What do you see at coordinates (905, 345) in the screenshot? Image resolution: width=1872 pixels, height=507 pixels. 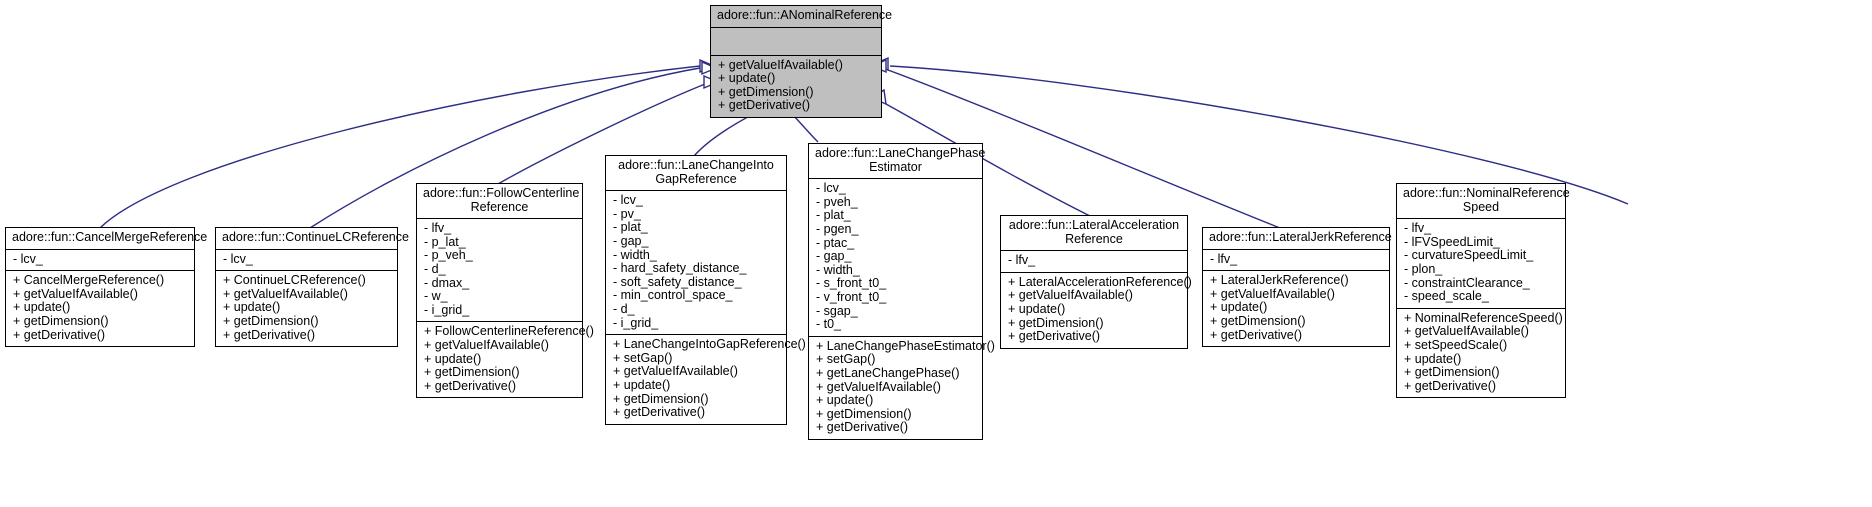 I see `class-member-row: + LaneChangePhaseEstimator()` at bounding box center [905, 345].